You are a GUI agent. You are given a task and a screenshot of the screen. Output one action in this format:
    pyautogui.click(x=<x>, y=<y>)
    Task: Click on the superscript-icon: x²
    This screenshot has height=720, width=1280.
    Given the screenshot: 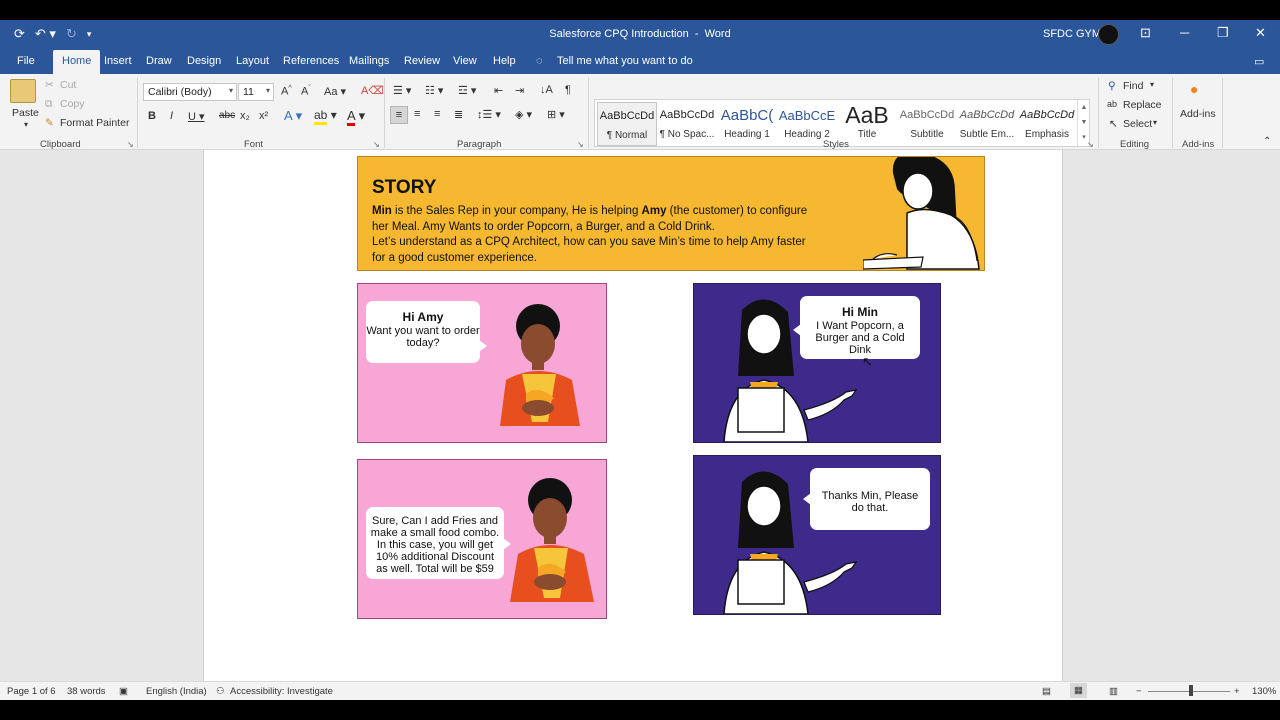 What is the action you would take?
    pyautogui.click(x=263, y=116)
    